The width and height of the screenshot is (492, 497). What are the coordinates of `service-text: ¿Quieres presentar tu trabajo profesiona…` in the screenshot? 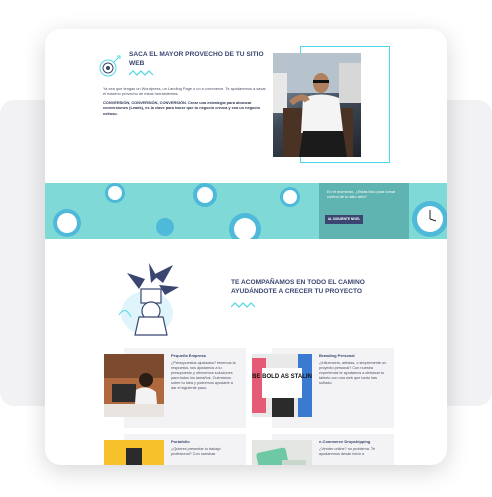 It's located at (196, 451).